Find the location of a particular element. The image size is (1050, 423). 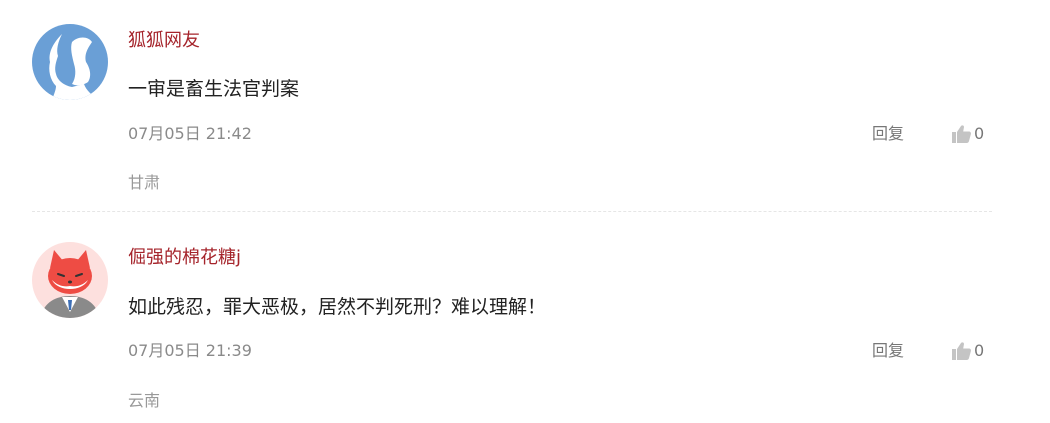

fox-avatar-icon is located at coordinates (70, 280).